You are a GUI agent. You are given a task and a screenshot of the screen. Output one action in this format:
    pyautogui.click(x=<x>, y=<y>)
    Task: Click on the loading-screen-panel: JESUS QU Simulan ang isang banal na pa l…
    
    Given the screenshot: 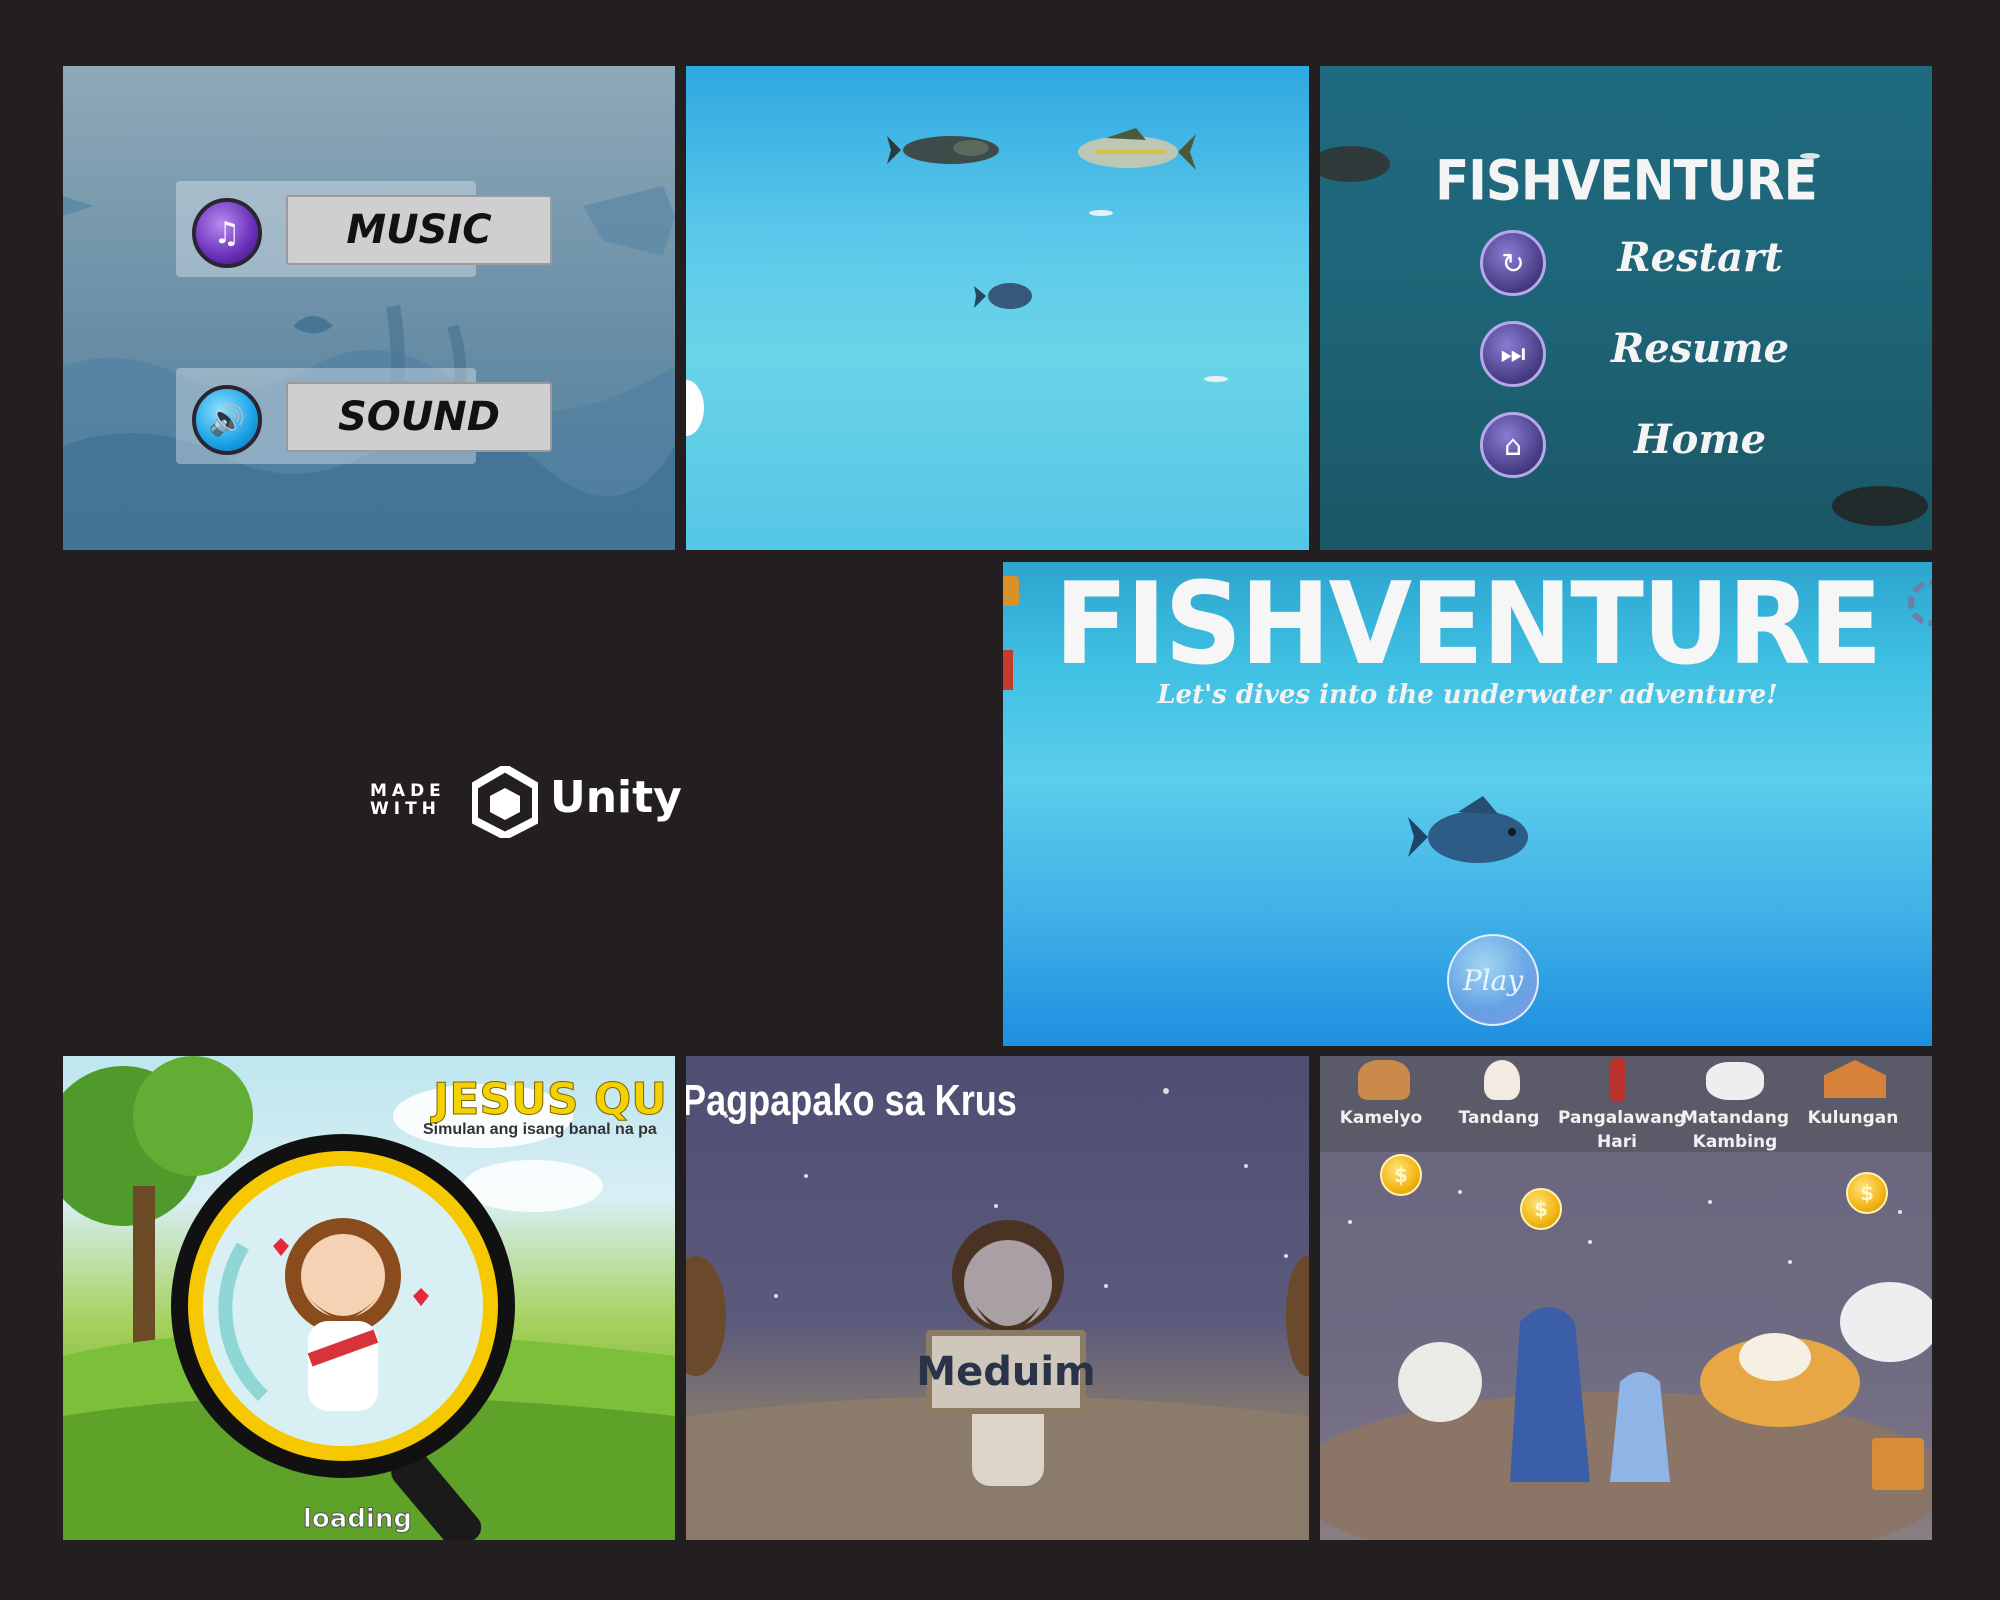 What is the action you would take?
    pyautogui.click(x=369, y=1298)
    